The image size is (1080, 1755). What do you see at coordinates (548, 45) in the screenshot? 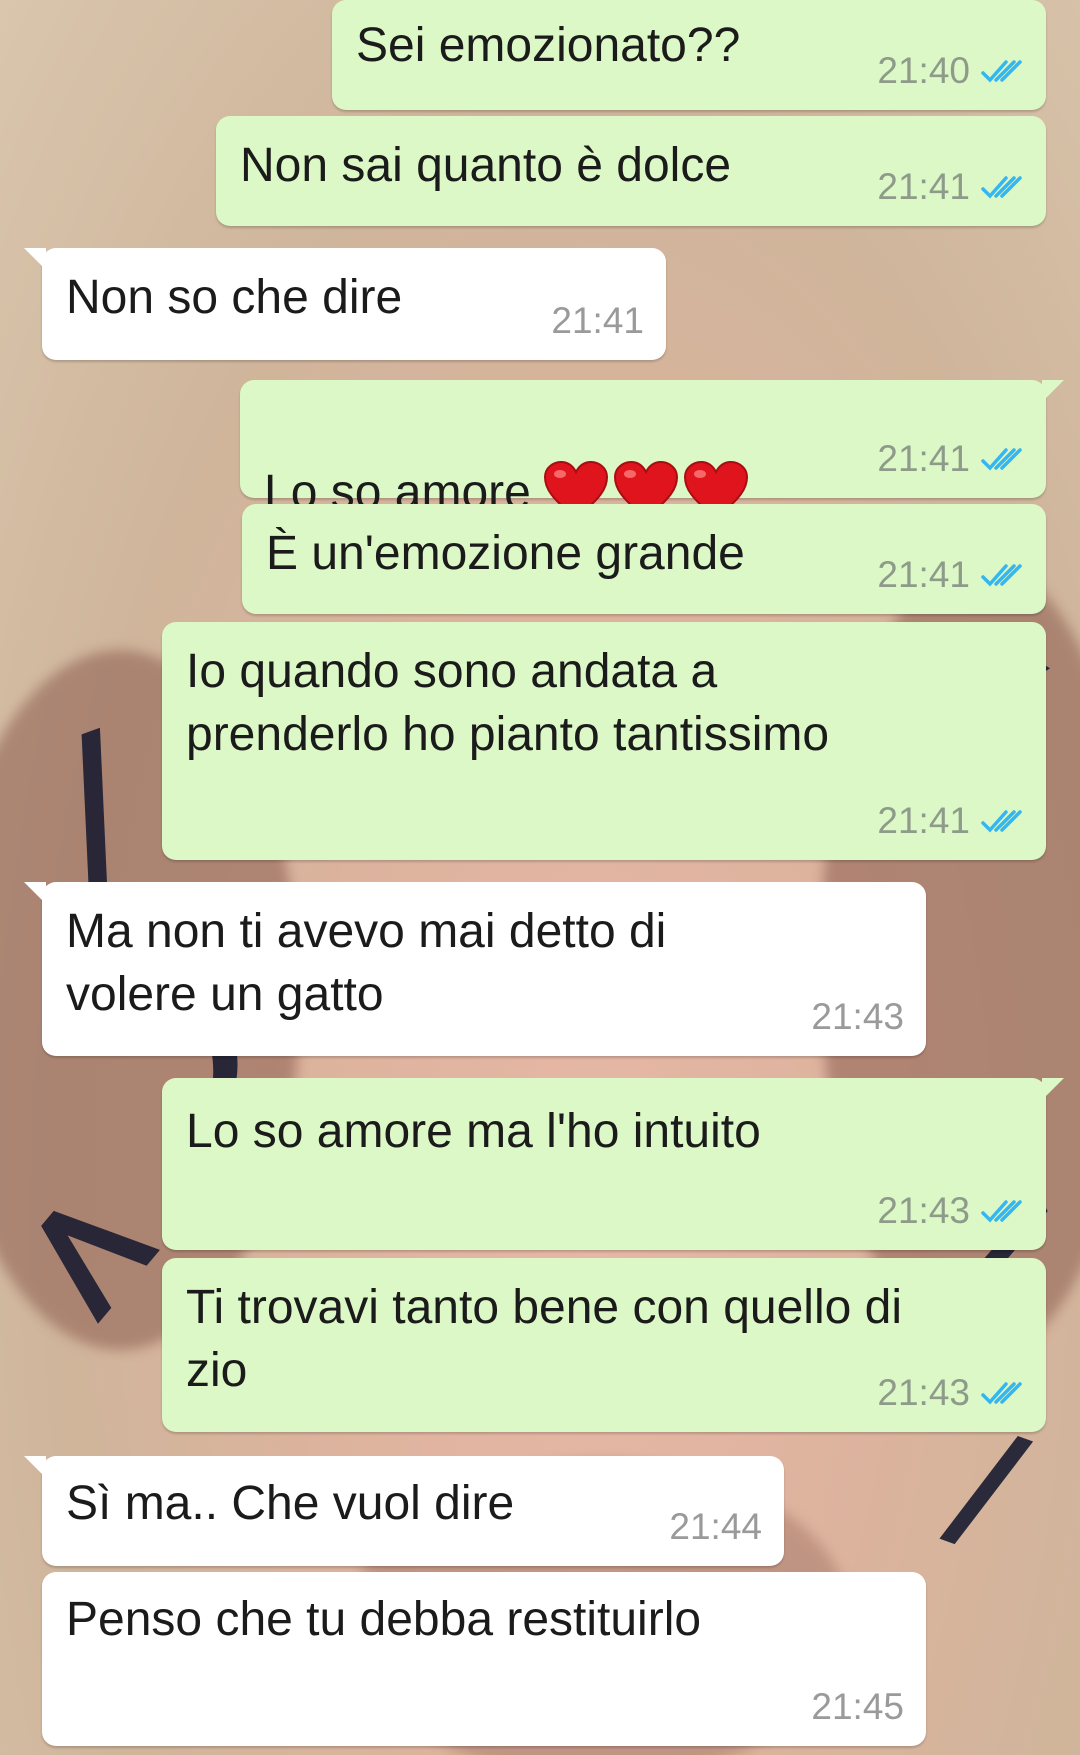
I see `message-text: Sei emozionato??` at bounding box center [548, 45].